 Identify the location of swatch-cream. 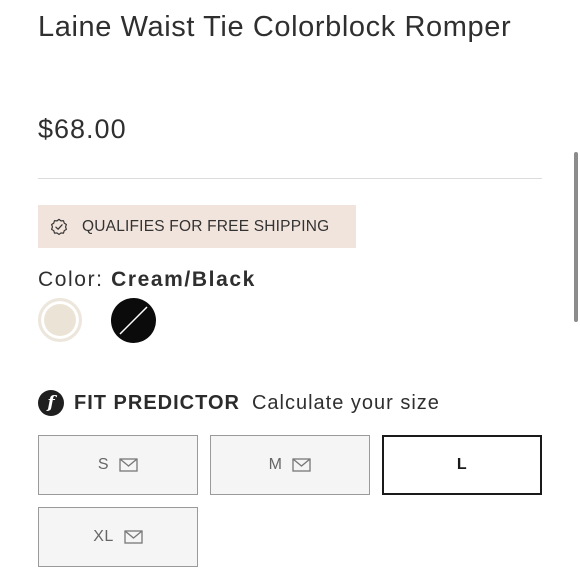
(60, 320).